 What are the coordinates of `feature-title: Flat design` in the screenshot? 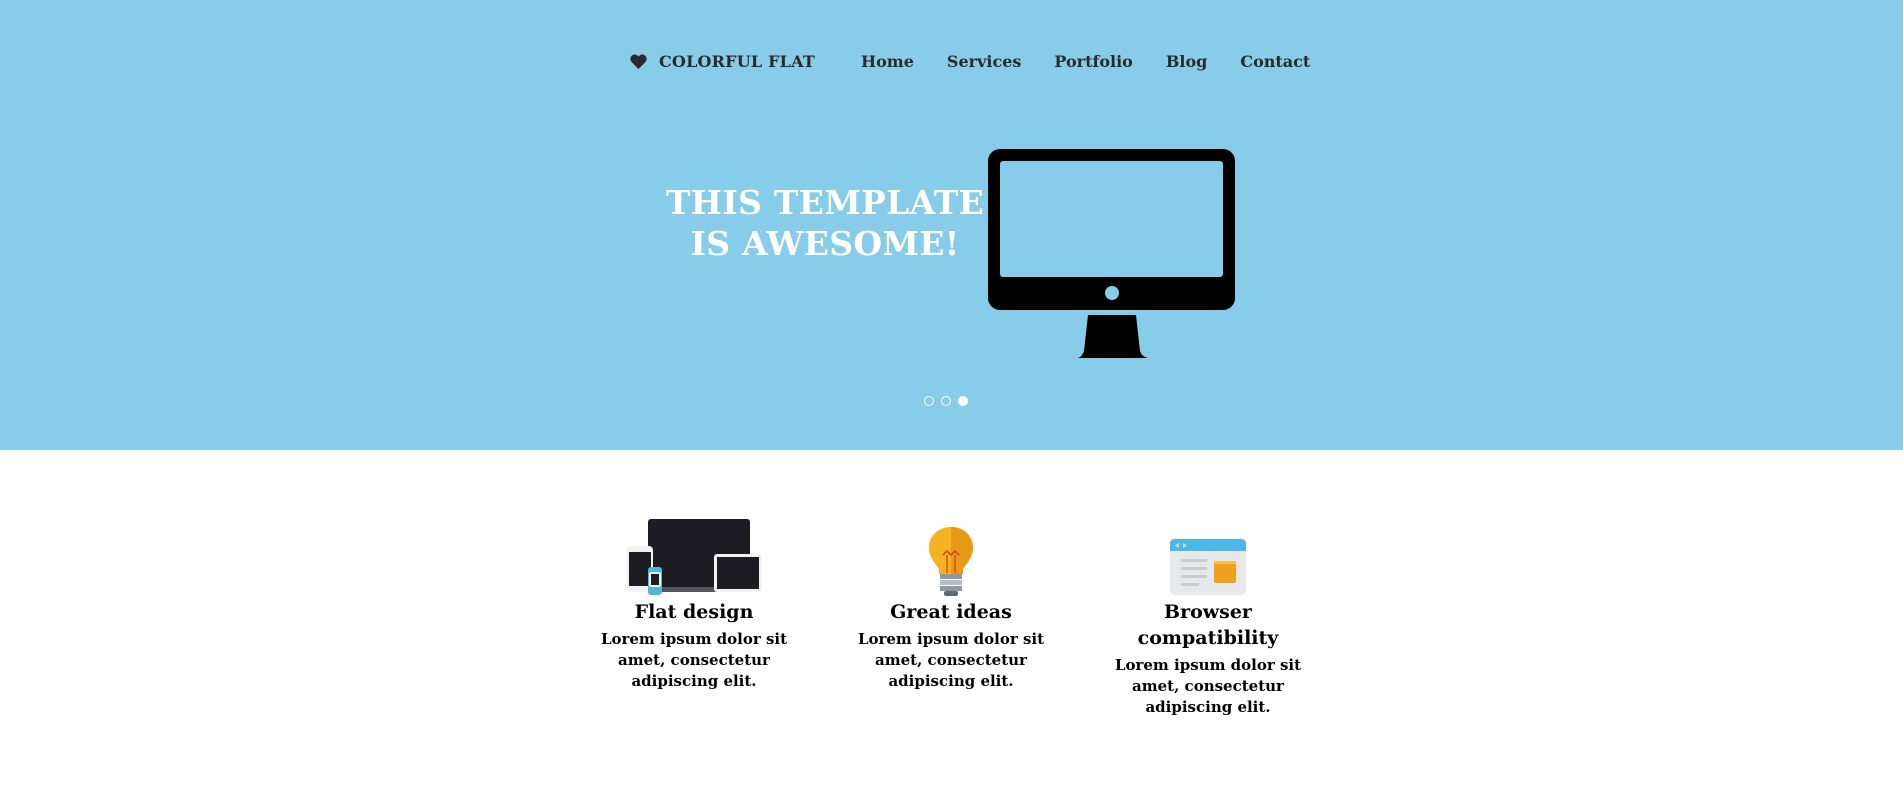 It's located at (694, 612).